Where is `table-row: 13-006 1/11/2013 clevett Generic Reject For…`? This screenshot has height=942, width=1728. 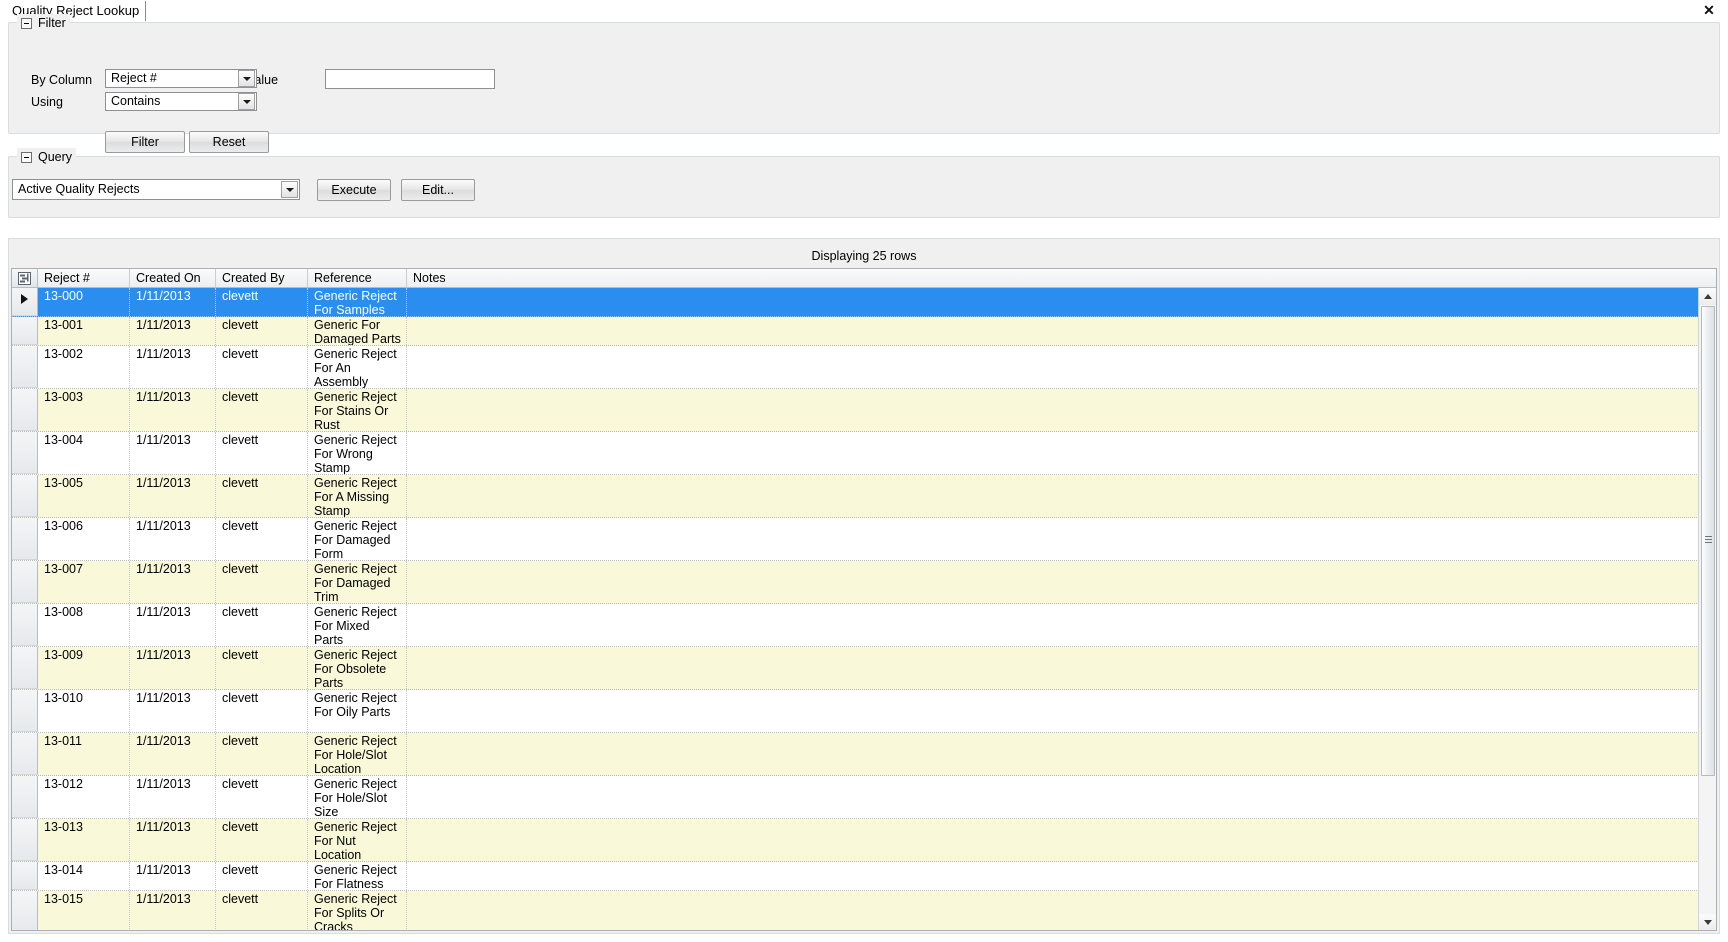
table-row: 13-006 1/11/2013 clevett Generic Reject For… is located at coordinates (855, 539).